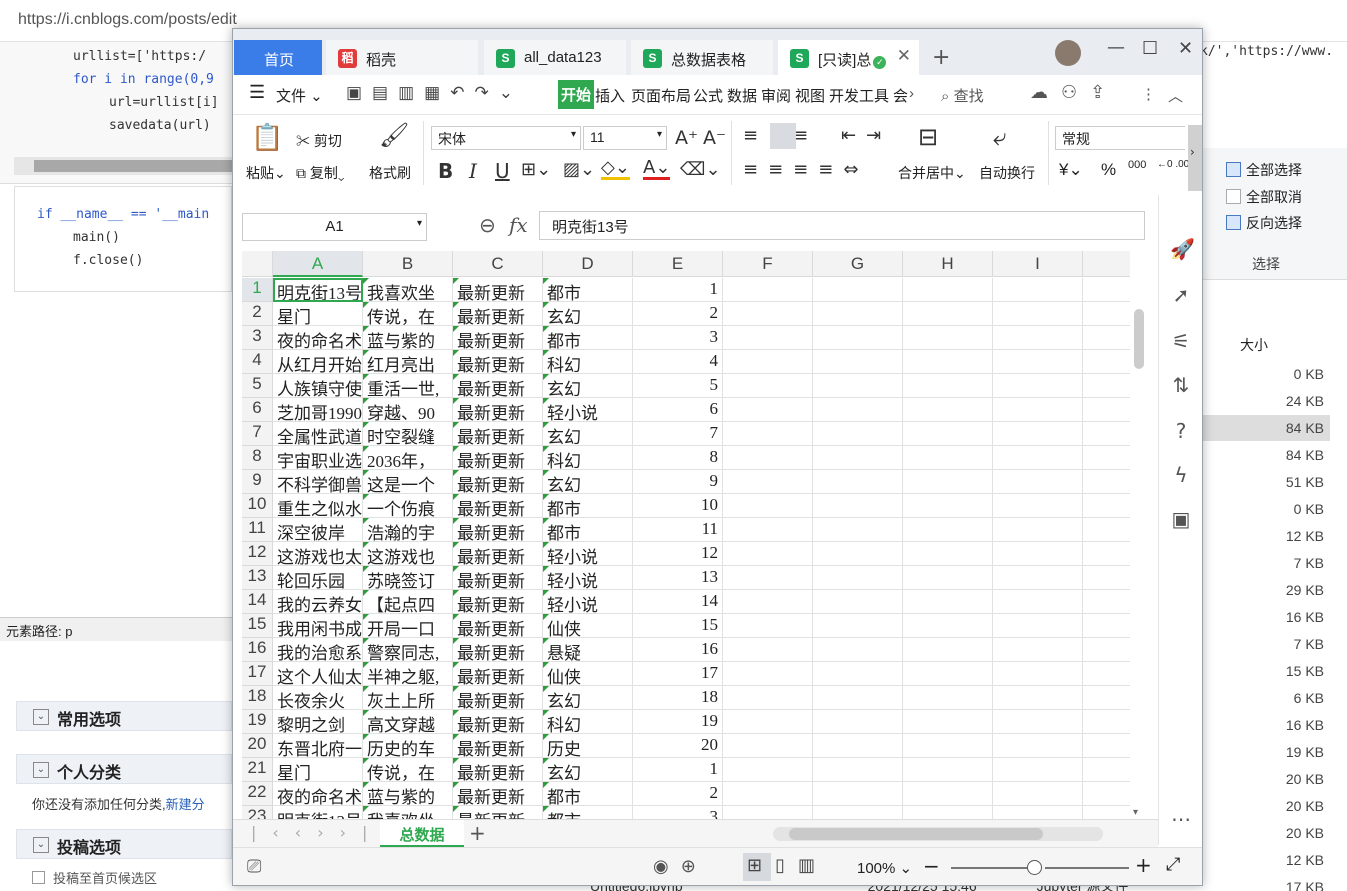 Image resolution: width=1347 pixels, height=891 pixels. What do you see at coordinates (318, 650) in the screenshot?
I see `cell-a: 我的治愈系` at bounding box center [318, 650].